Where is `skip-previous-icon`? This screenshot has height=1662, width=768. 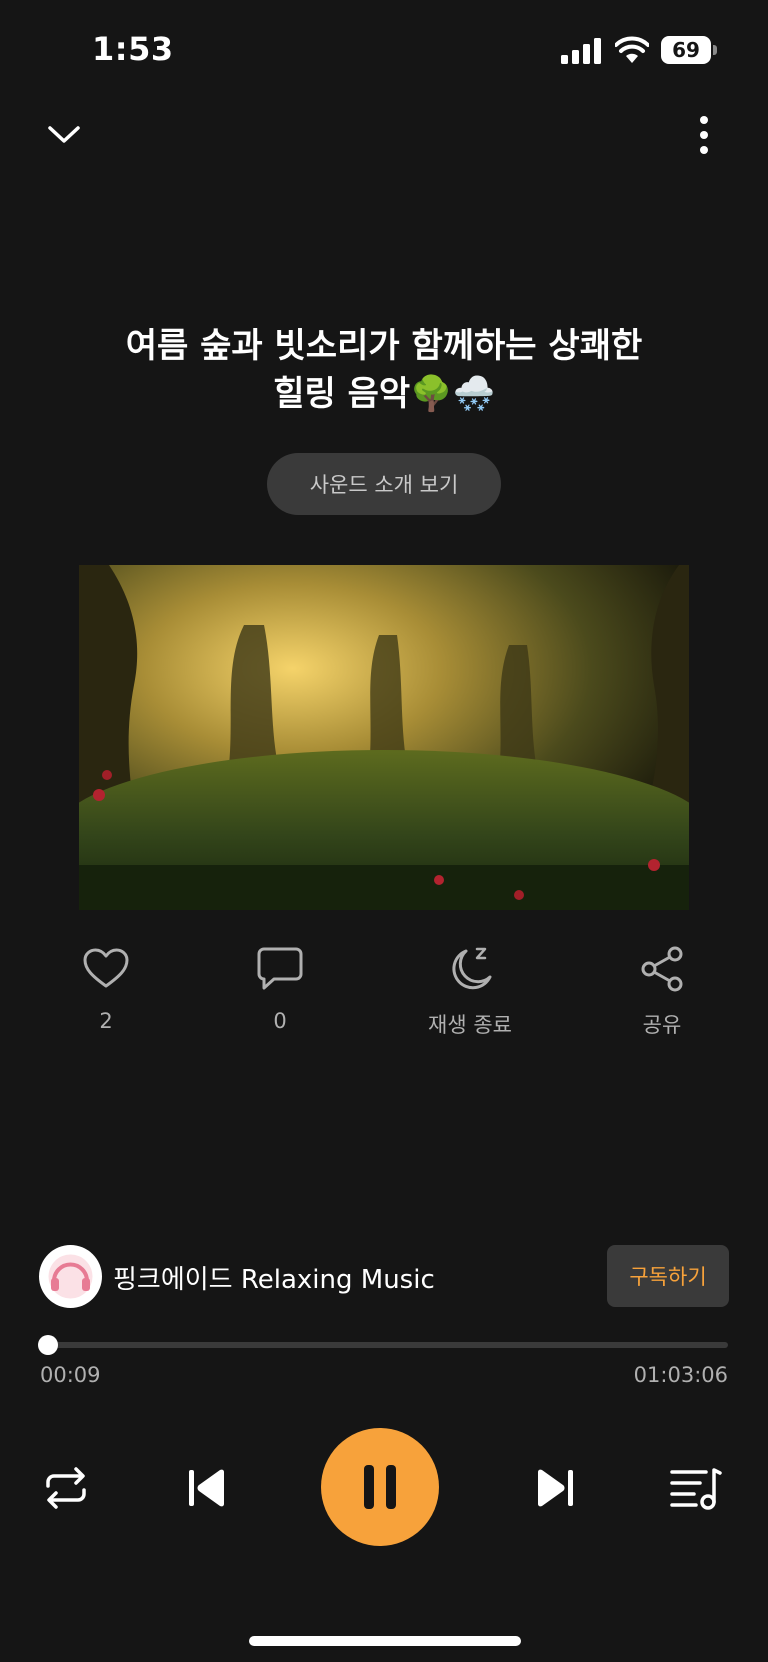 skip-previous-icon is located at coordinates (208, 1488).